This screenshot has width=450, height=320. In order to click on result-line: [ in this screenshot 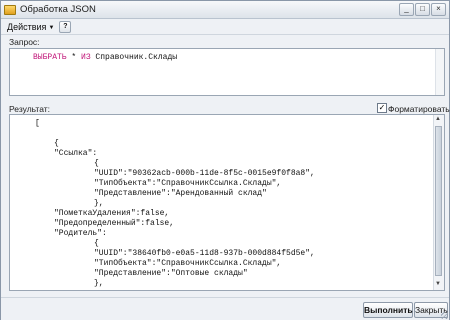, I will do `click(37, 123)`.